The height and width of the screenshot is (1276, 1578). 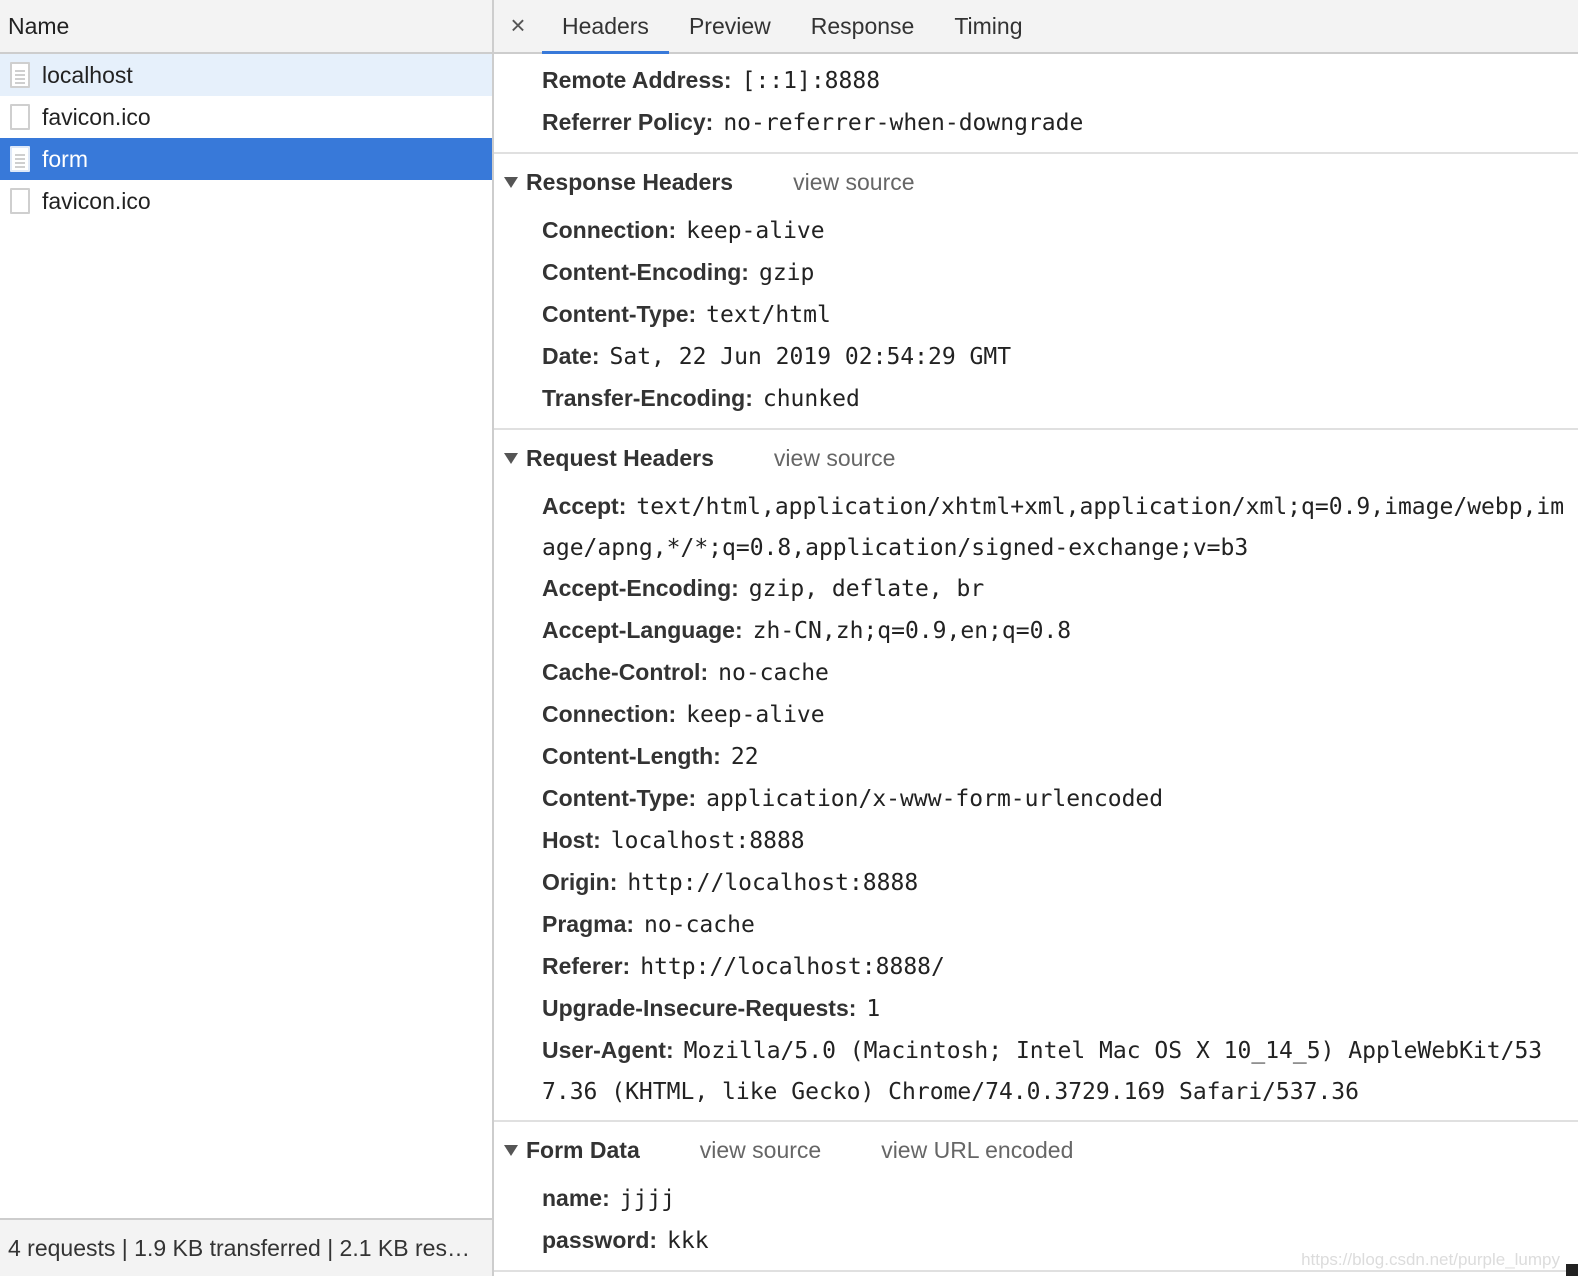 What do you see at coordinates (246, 159) in the screenshot?
I see `request-row-form: form` at bounding box center [246, 159].